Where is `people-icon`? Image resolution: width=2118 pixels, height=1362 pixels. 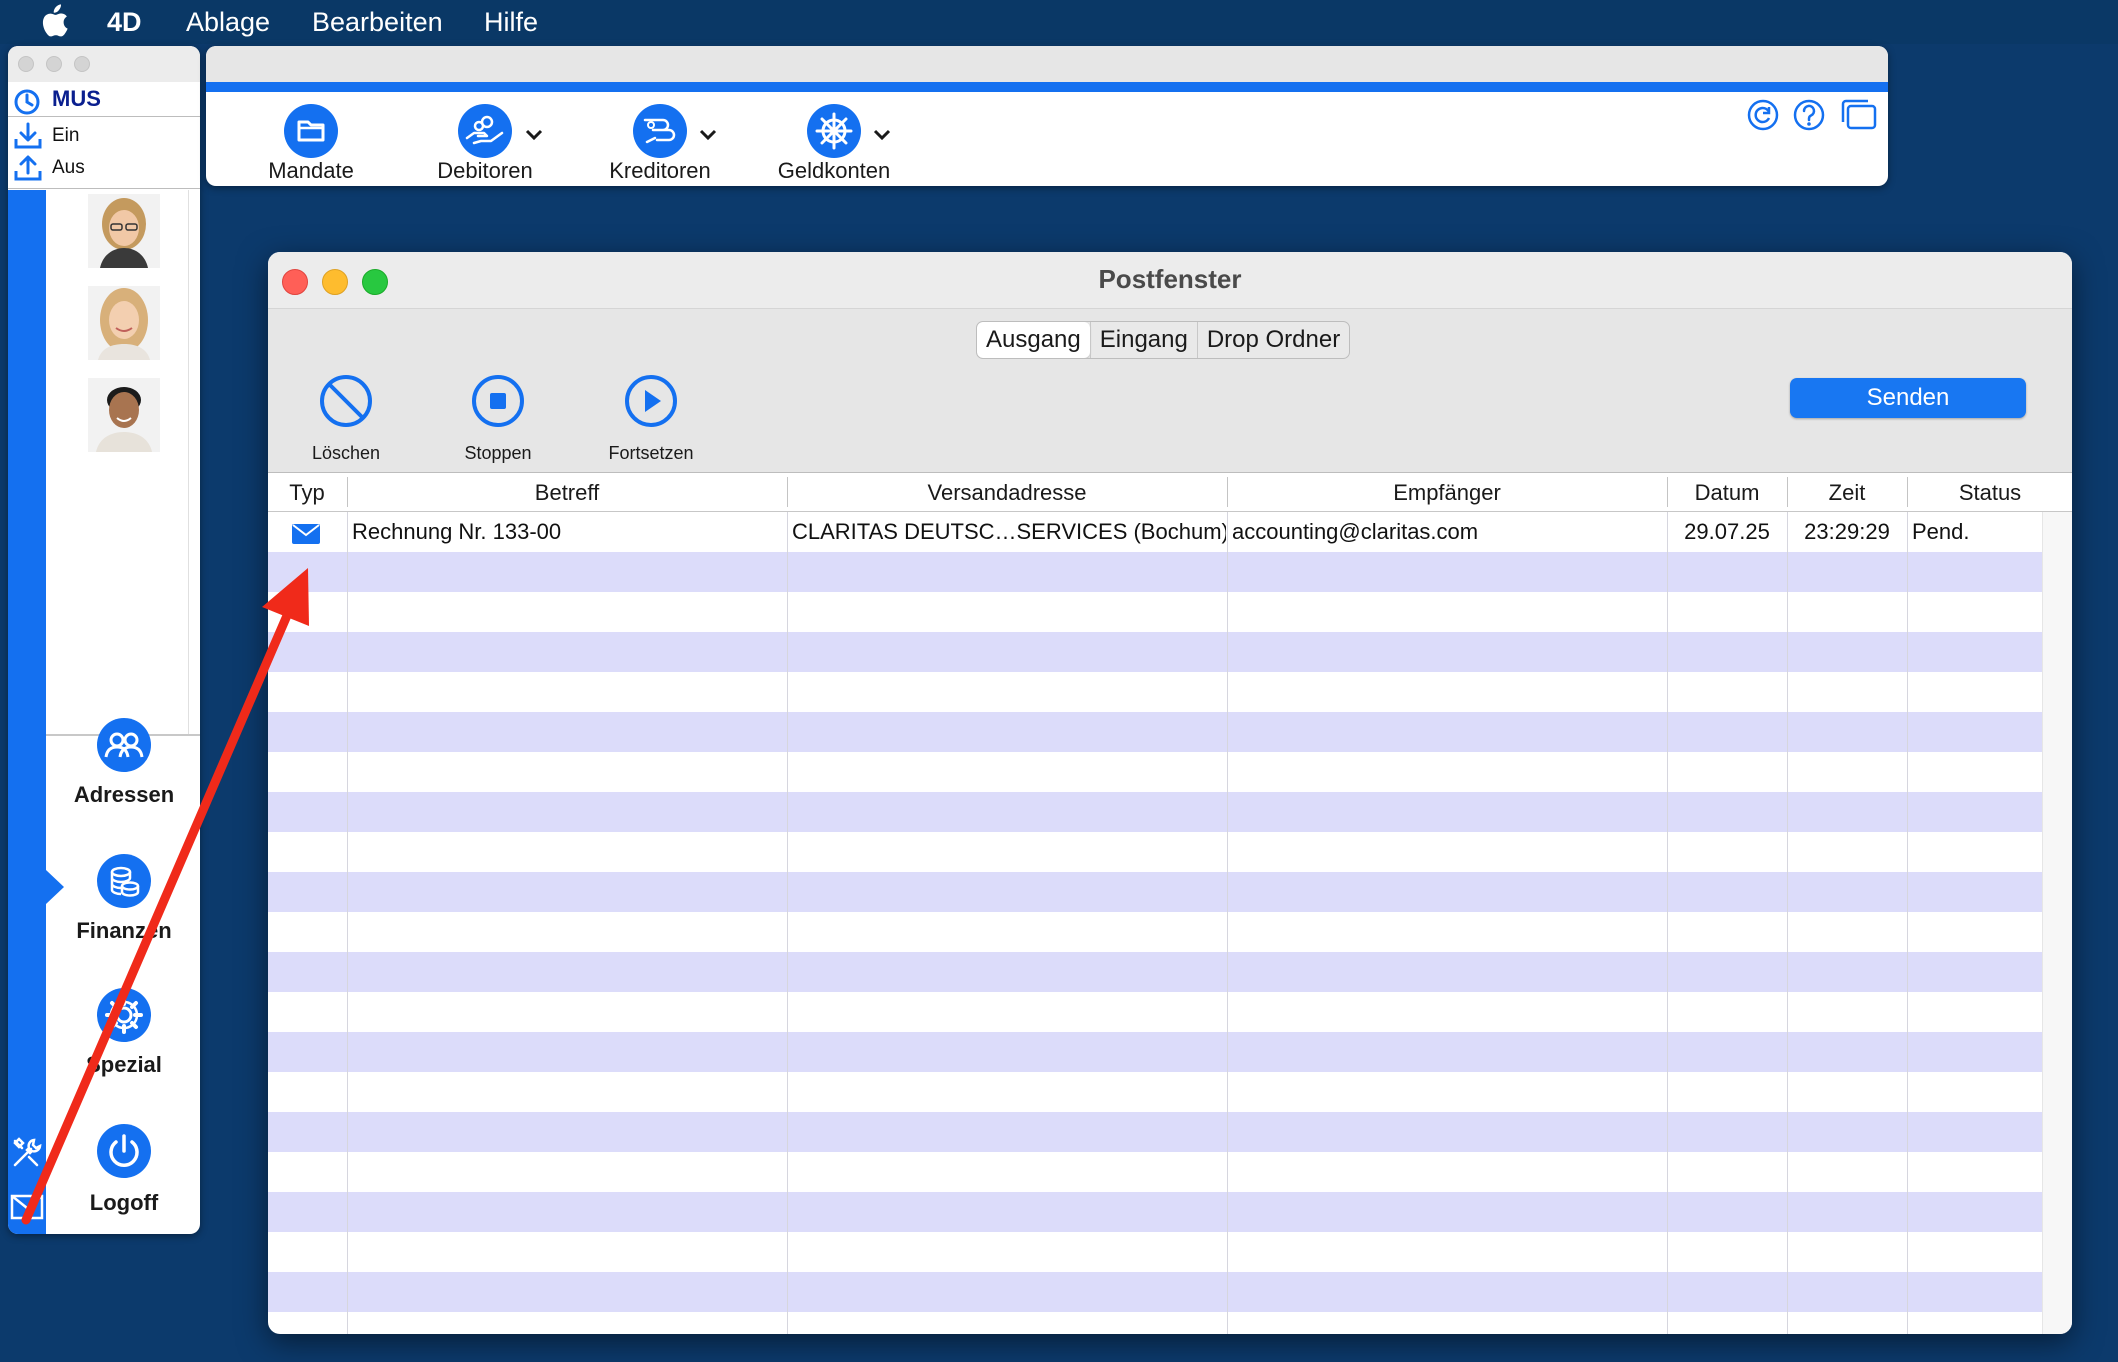
people-icon is located at coordinates (124, 745).